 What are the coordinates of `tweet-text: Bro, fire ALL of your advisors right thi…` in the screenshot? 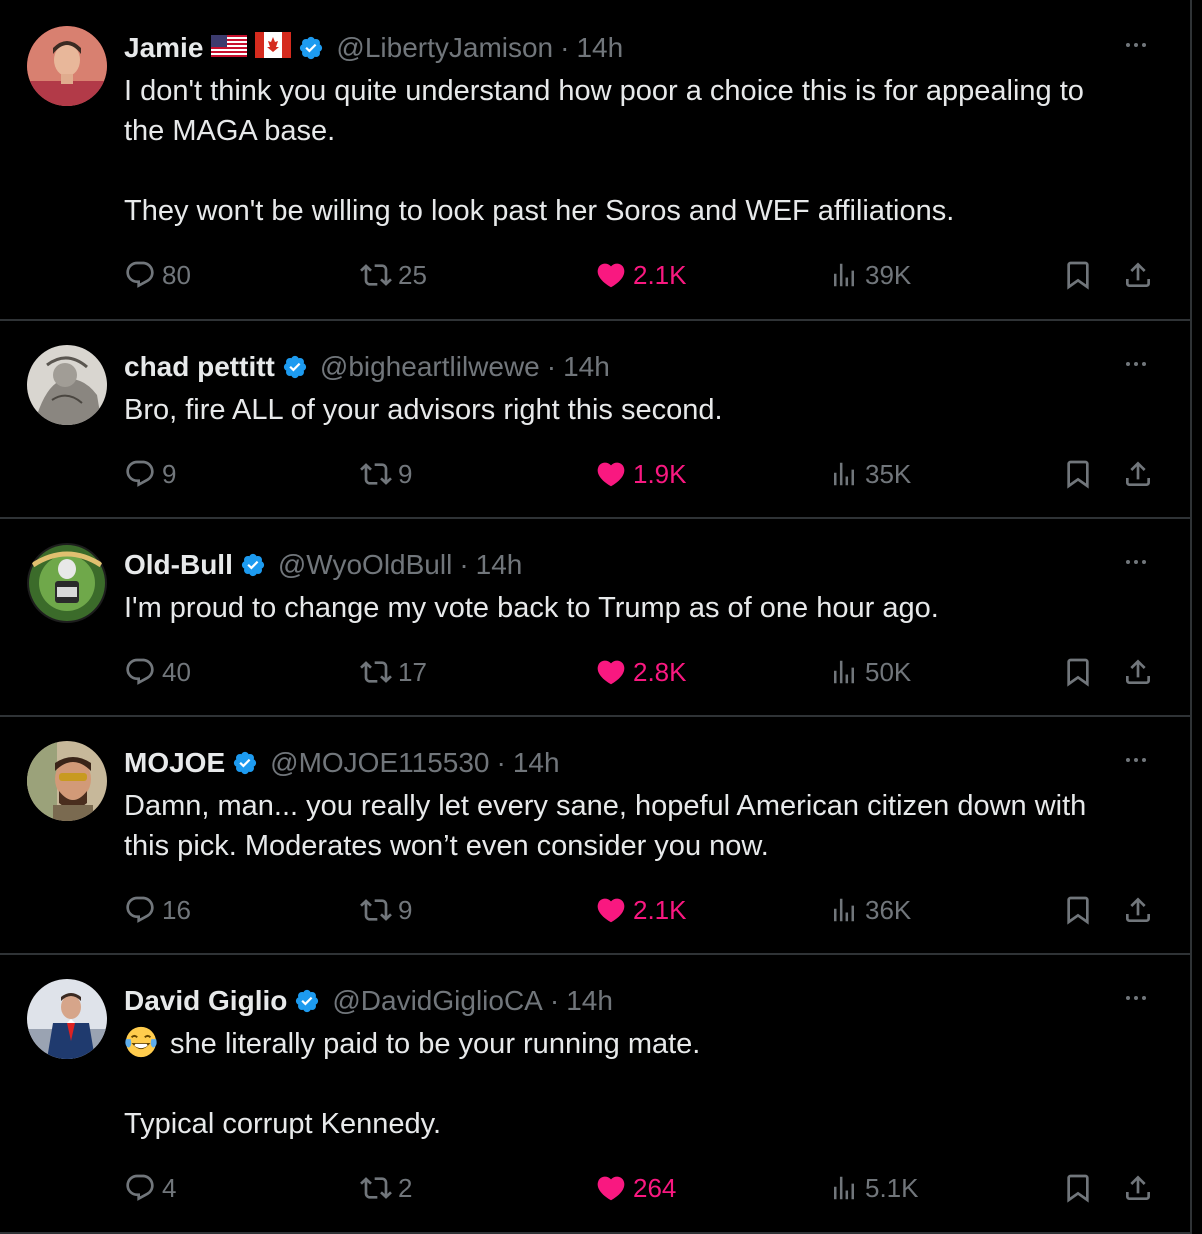 It's located at (423, 410).